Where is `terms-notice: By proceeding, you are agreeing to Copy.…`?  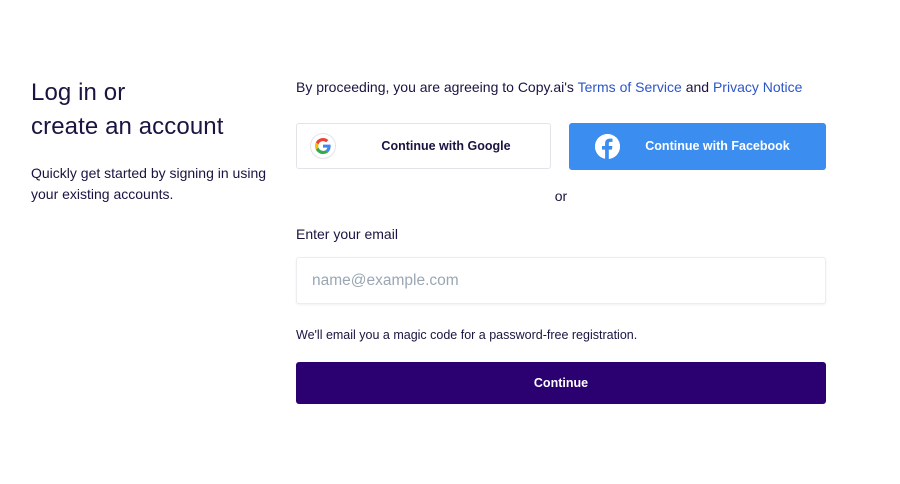 terms-notice: By proceeding, you are agreeing to Copy.… is located at coordinates (561, 87).